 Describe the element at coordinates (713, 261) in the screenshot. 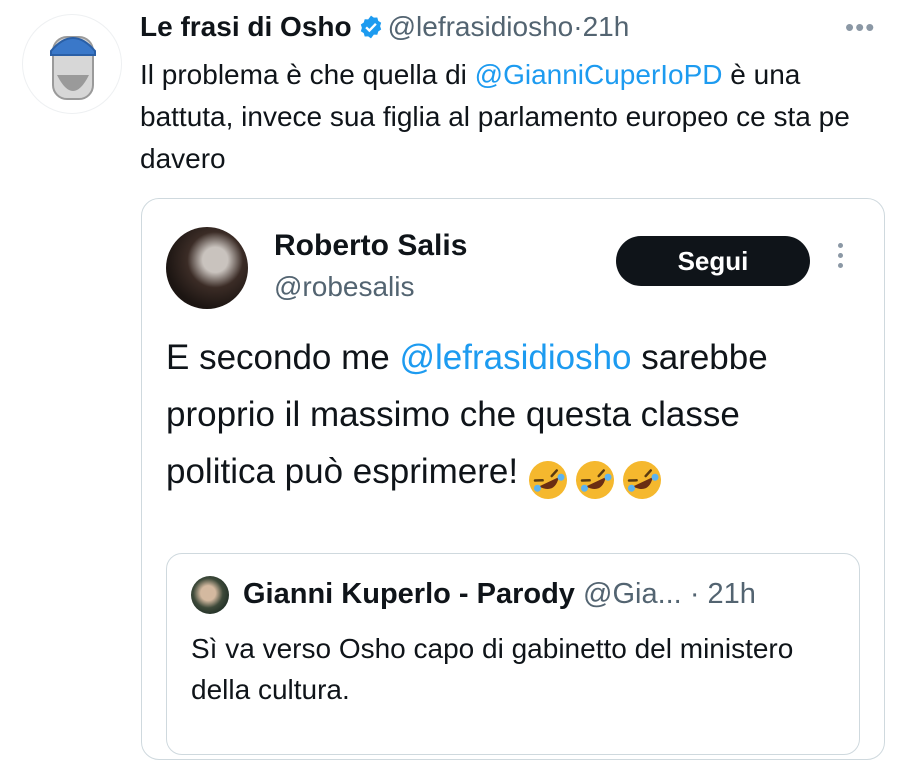

I see `follow-button: Segui` at that location.